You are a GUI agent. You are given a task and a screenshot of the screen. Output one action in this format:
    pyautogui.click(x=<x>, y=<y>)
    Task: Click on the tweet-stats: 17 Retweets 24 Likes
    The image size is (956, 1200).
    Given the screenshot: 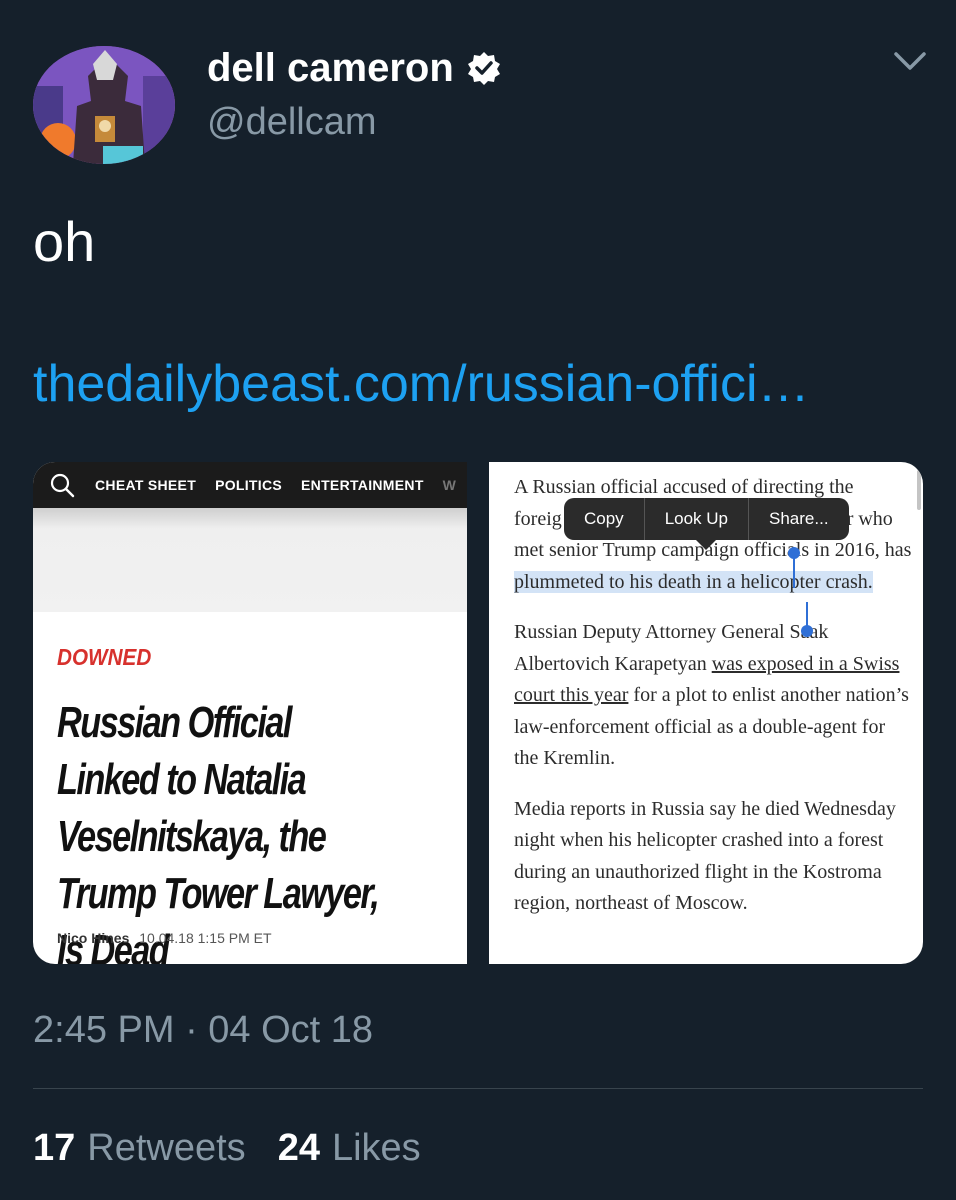 What is the action you would take?
    pyautogui.click(x=243, y=1148)
    